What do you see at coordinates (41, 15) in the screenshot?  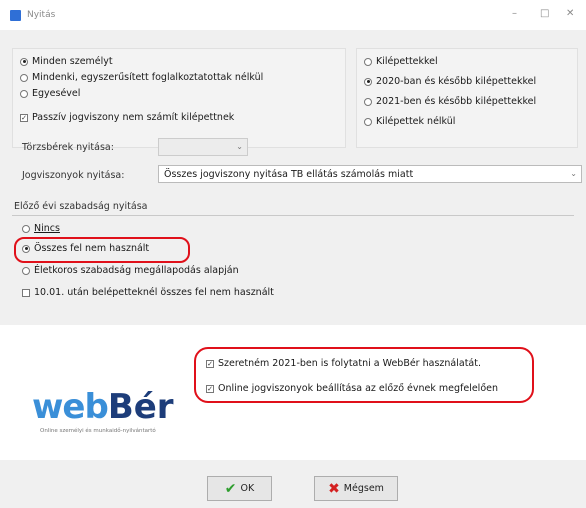 I see `window-title: Nyitás` at bounding box center [41, 15].